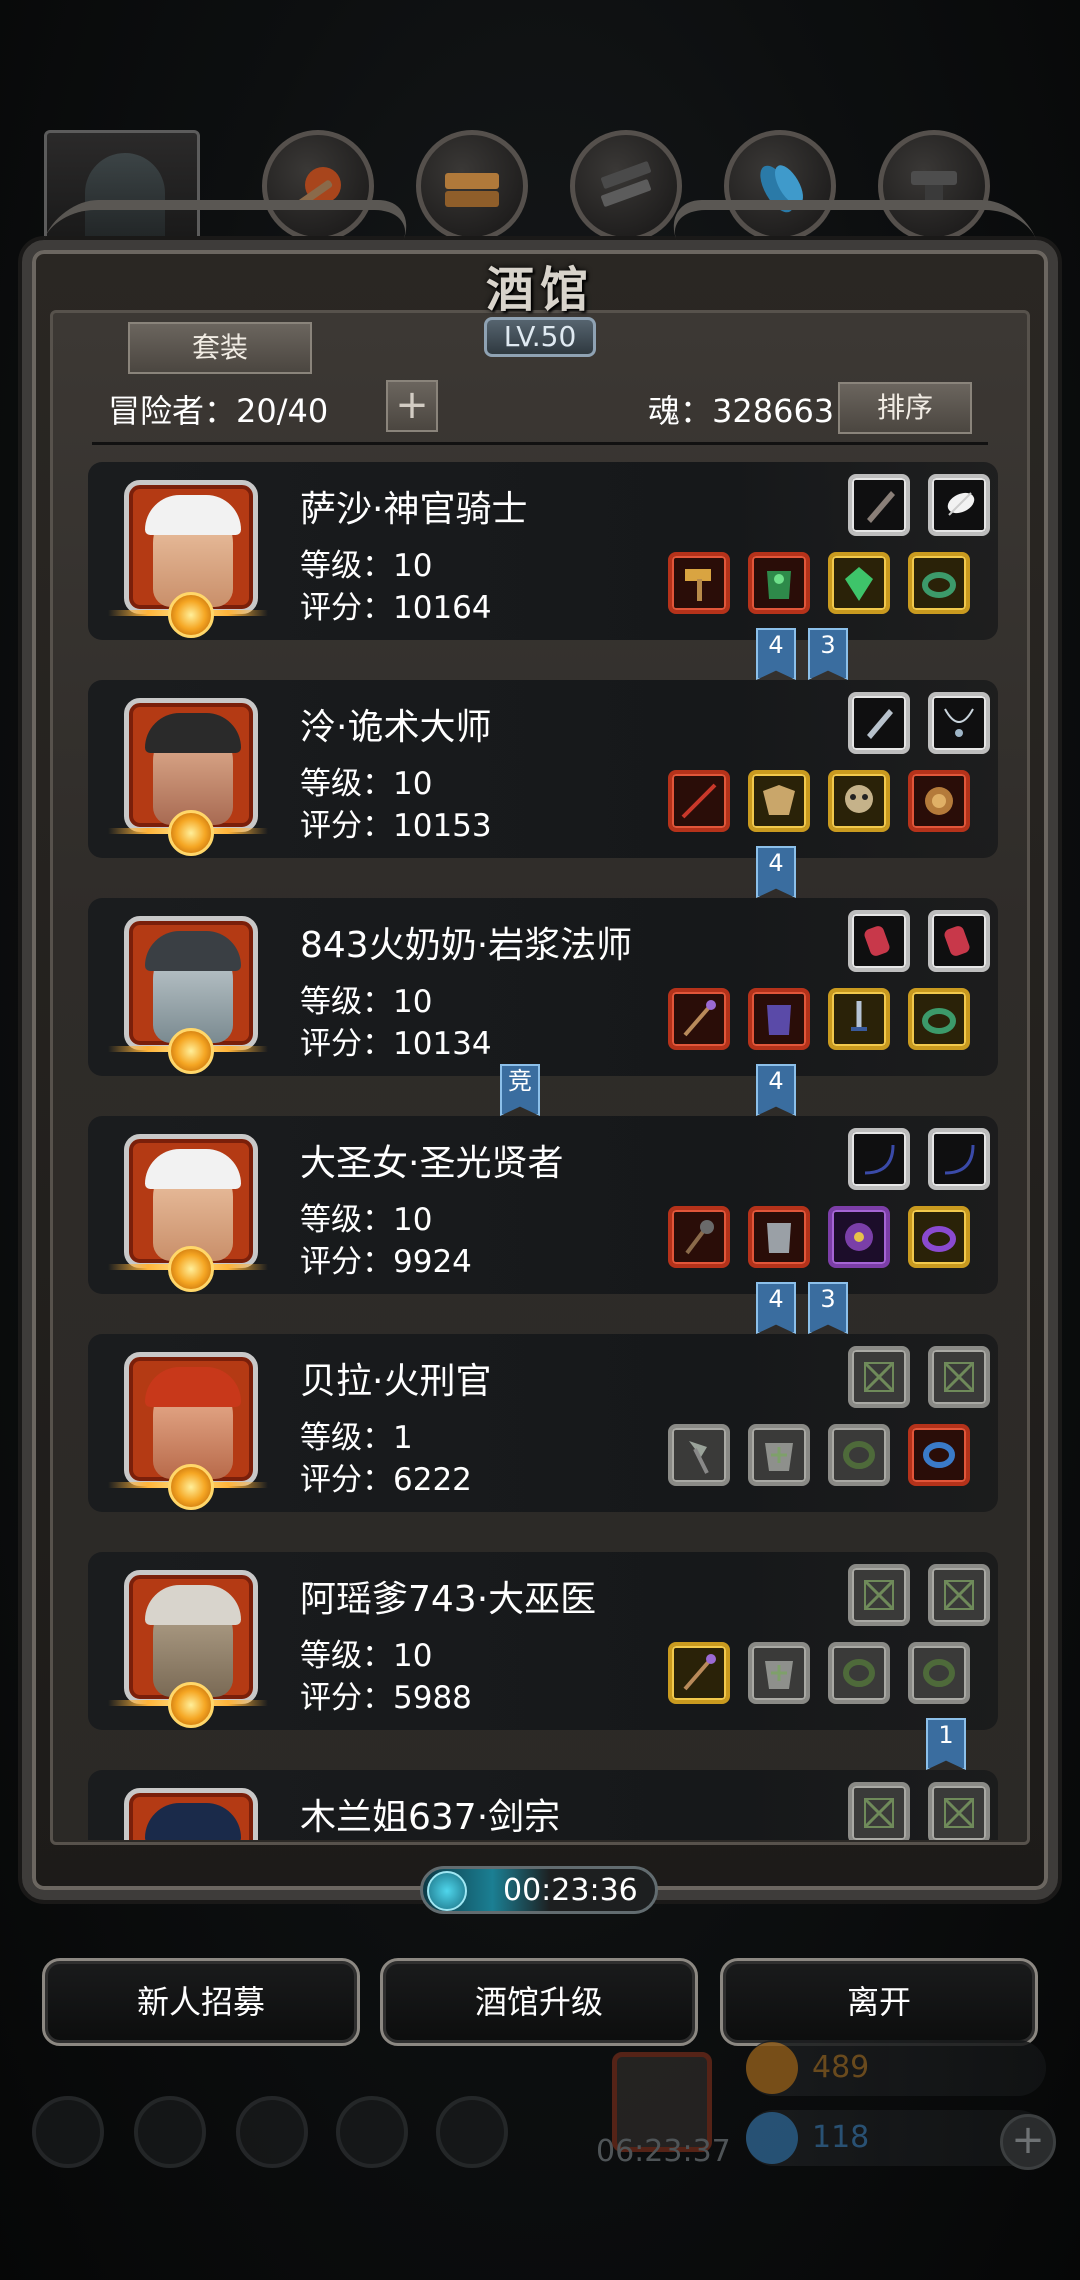 This screenshot has width=1080, height=2280. I want to click on gold-amount: 489, so click(841, 2067).